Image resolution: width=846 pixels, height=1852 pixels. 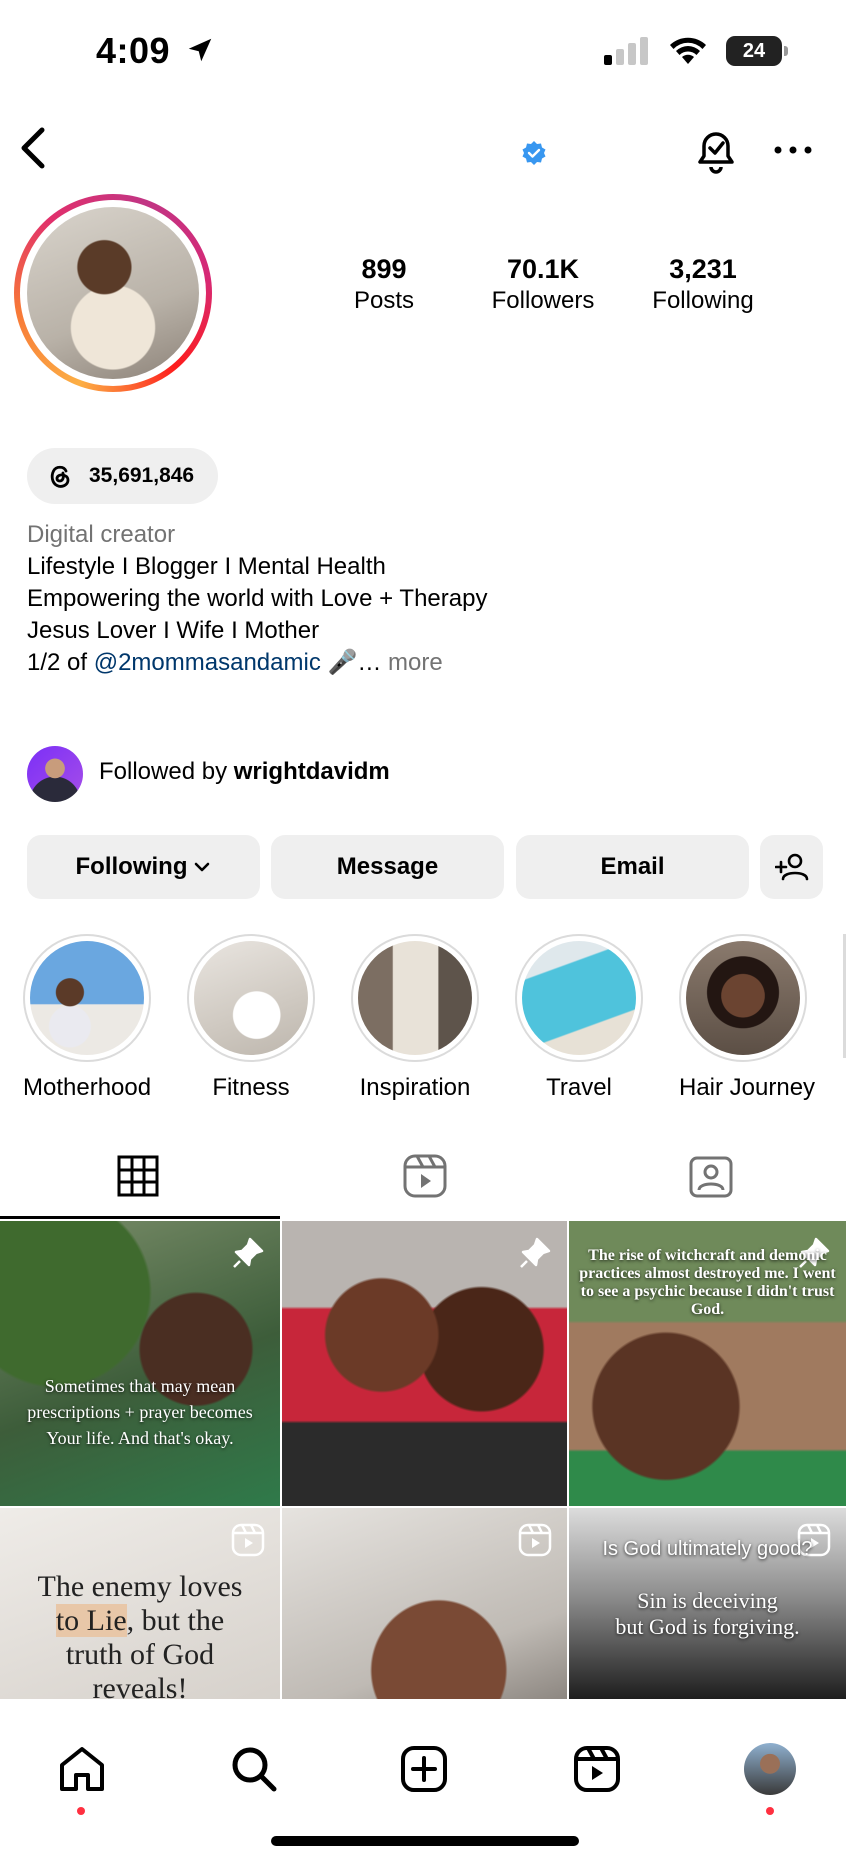 What do you see at coordinates (415, 662) in the screenshot?
I see `bio-more-link: more` at bounding box center [415, 662].